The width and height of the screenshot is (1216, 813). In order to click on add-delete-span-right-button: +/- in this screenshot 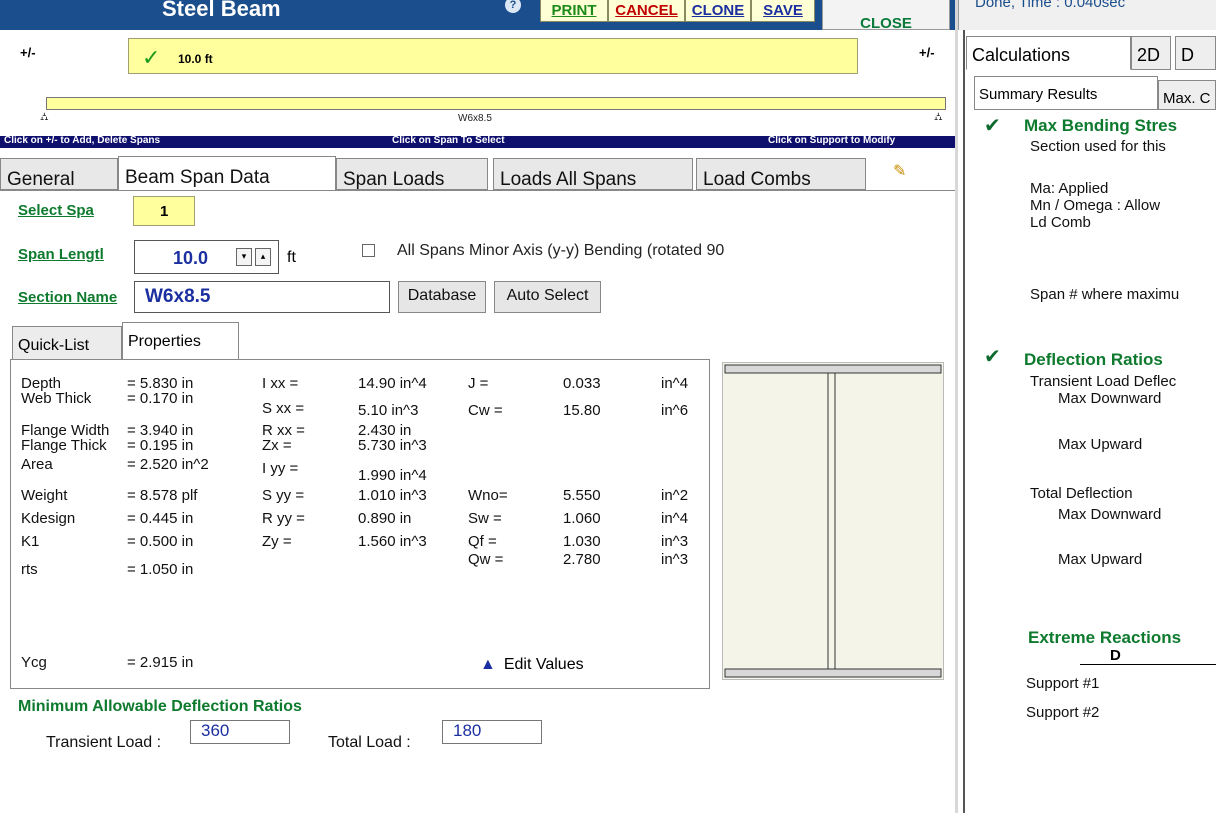, I will do `click(927, 52)`.